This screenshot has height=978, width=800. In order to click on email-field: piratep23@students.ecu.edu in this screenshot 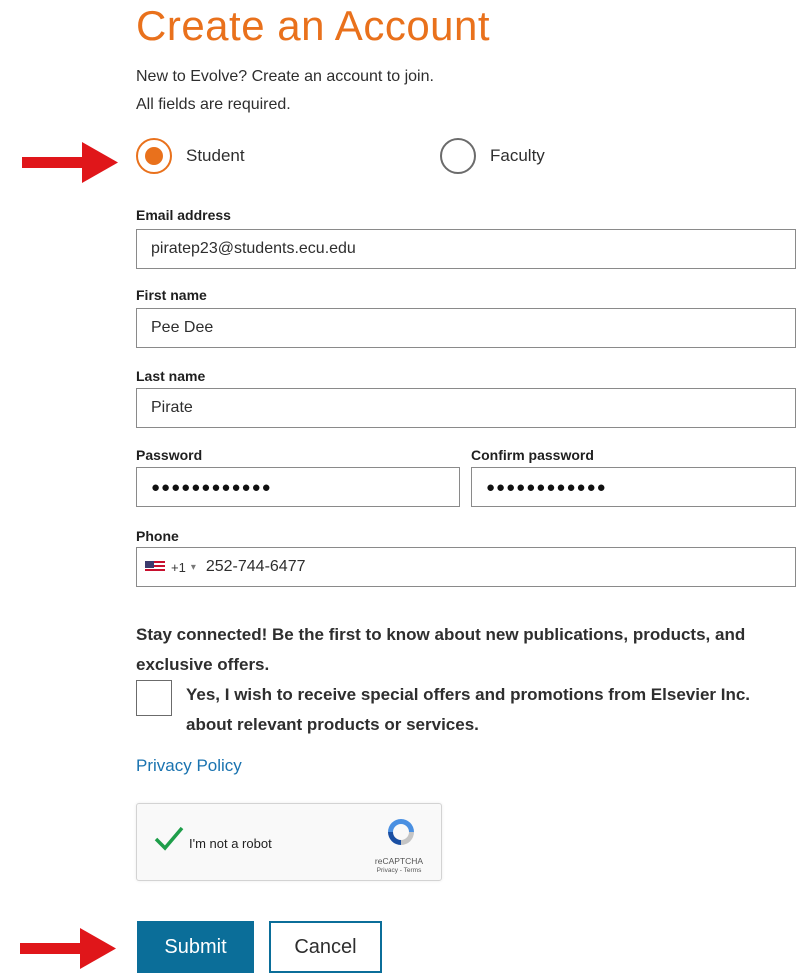, I will do `click(466, 249)`.